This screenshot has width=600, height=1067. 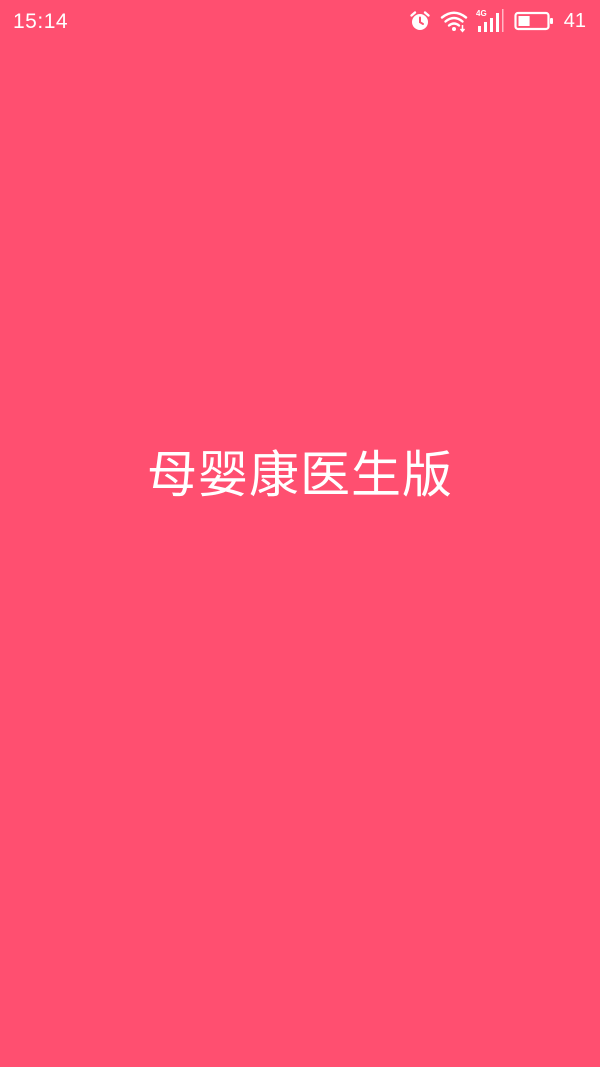 What do you see at coordinates (41, 21) in the screenshot?
I see `status-time: 15:14` at bounding box center [41, 21].